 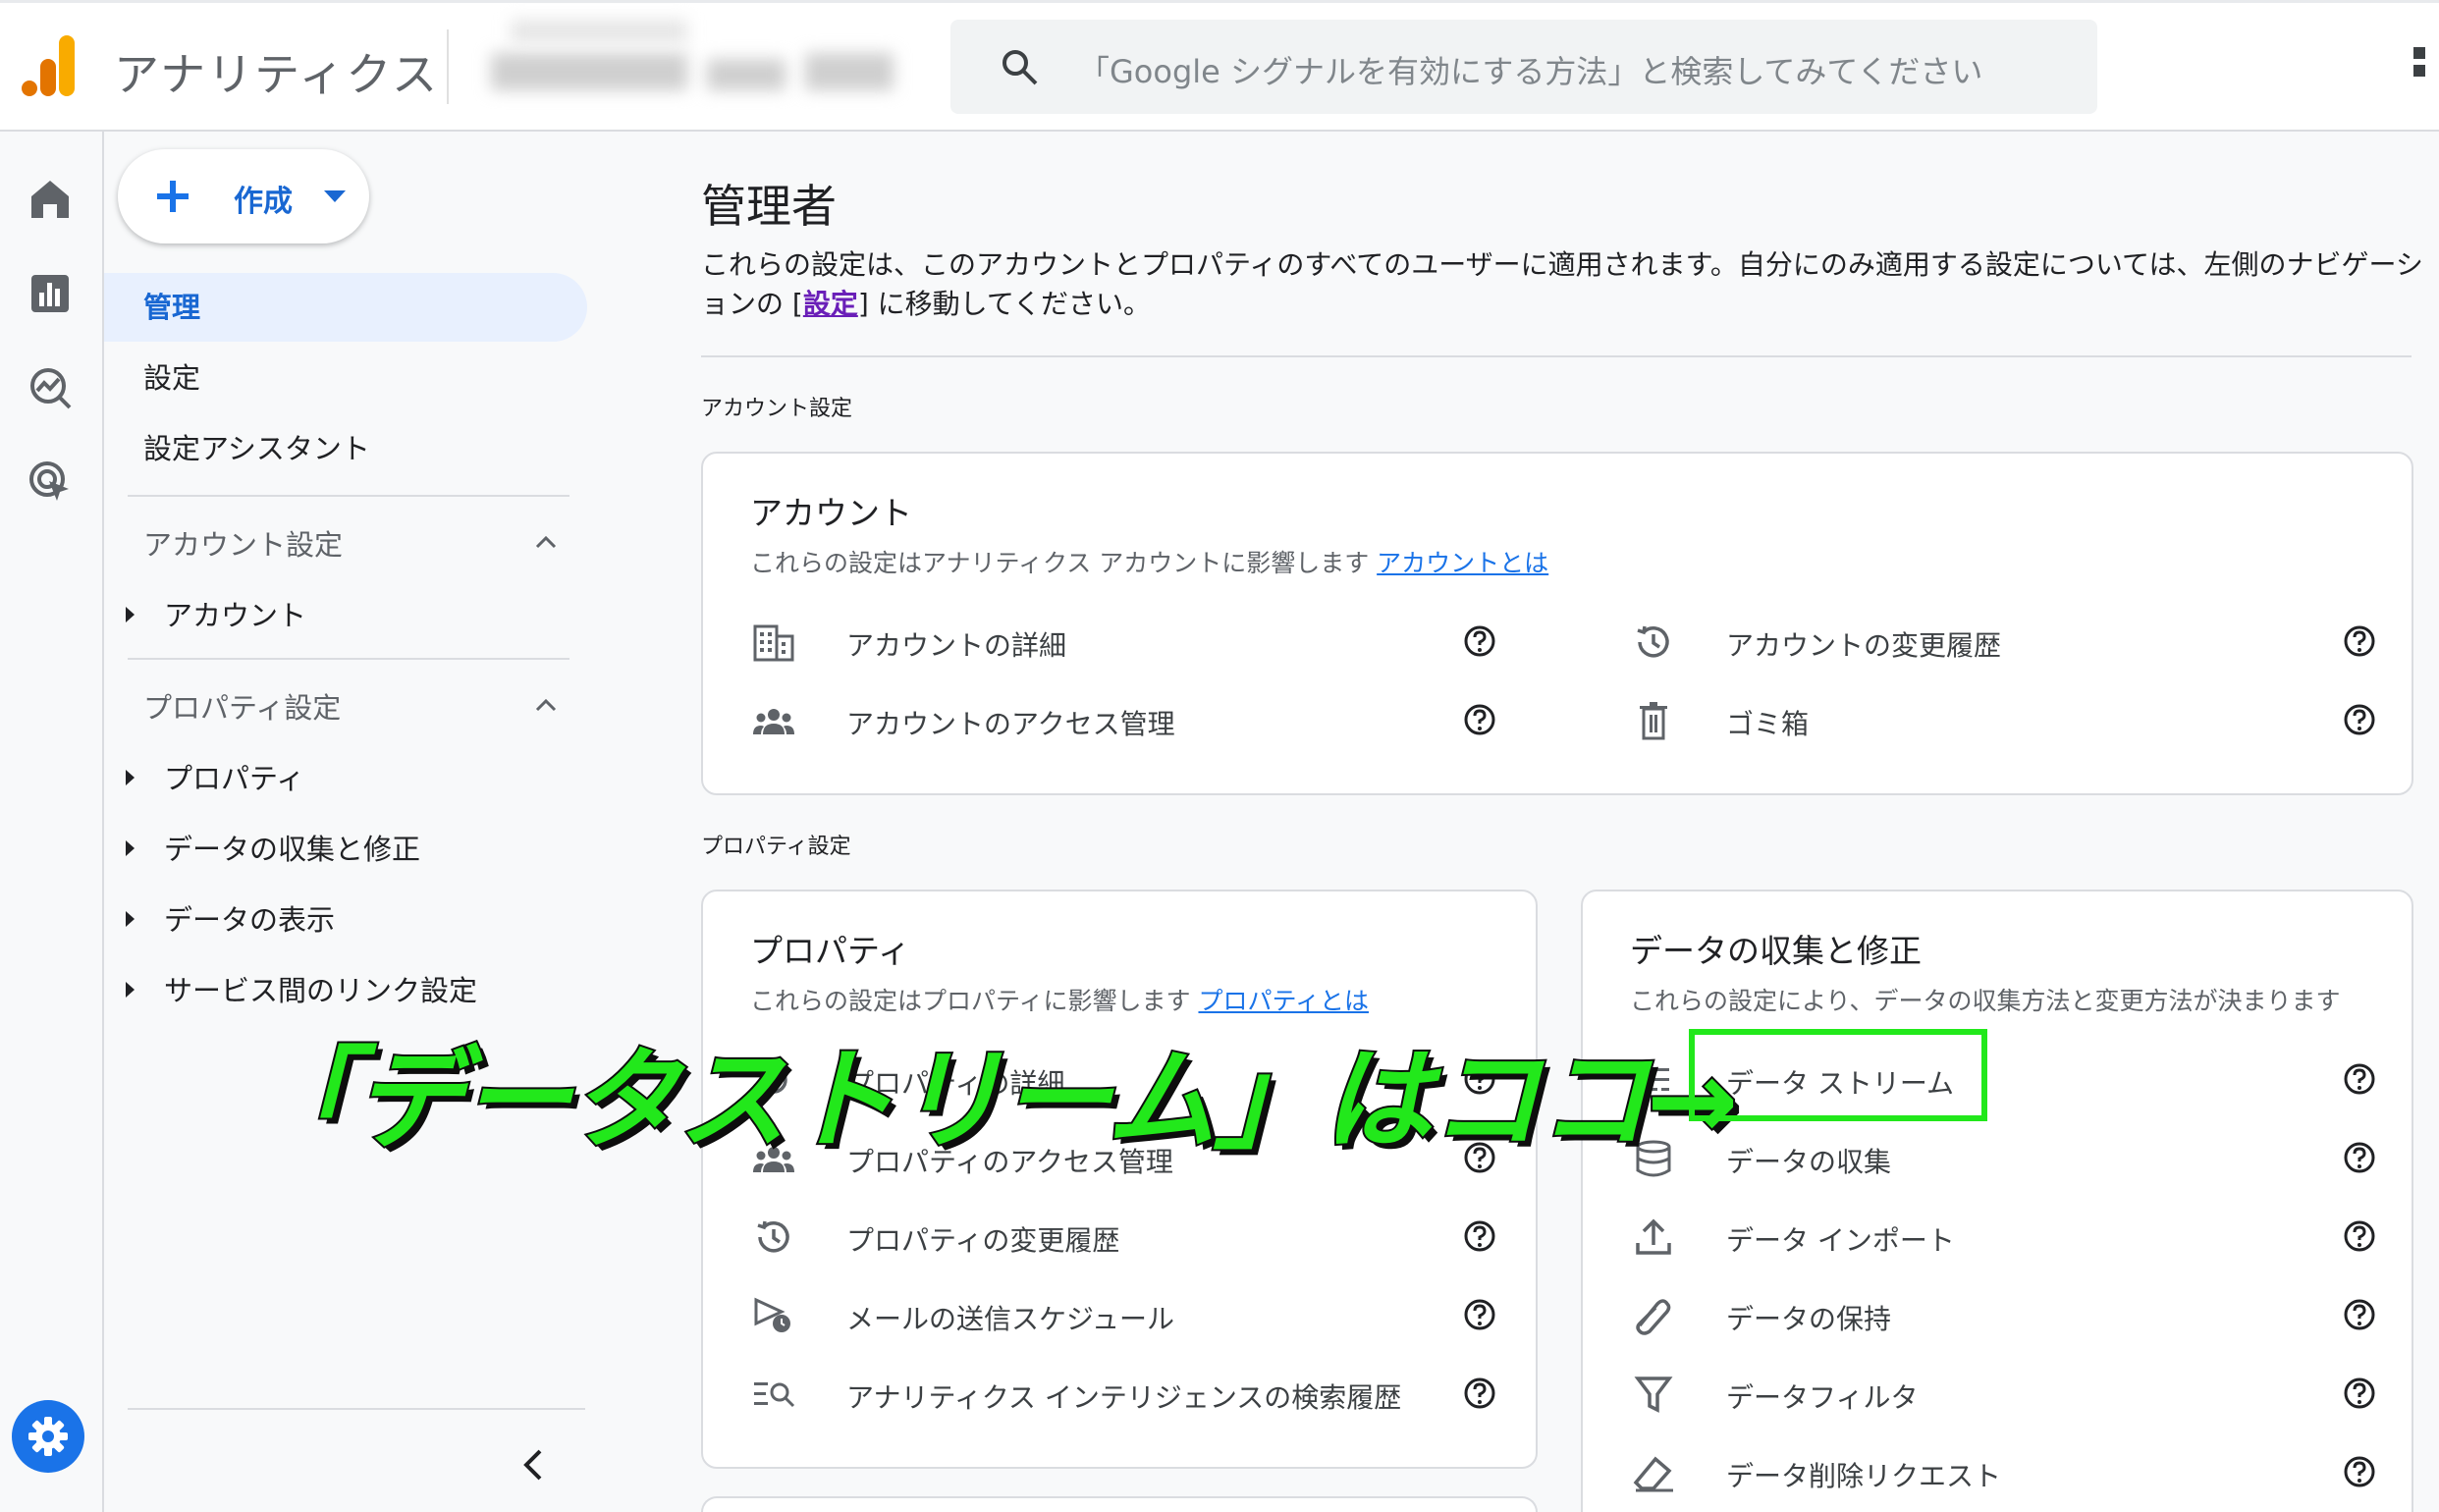 I want to click on row-label: プロパティの変更履歴, so click(x=983, y=1241).